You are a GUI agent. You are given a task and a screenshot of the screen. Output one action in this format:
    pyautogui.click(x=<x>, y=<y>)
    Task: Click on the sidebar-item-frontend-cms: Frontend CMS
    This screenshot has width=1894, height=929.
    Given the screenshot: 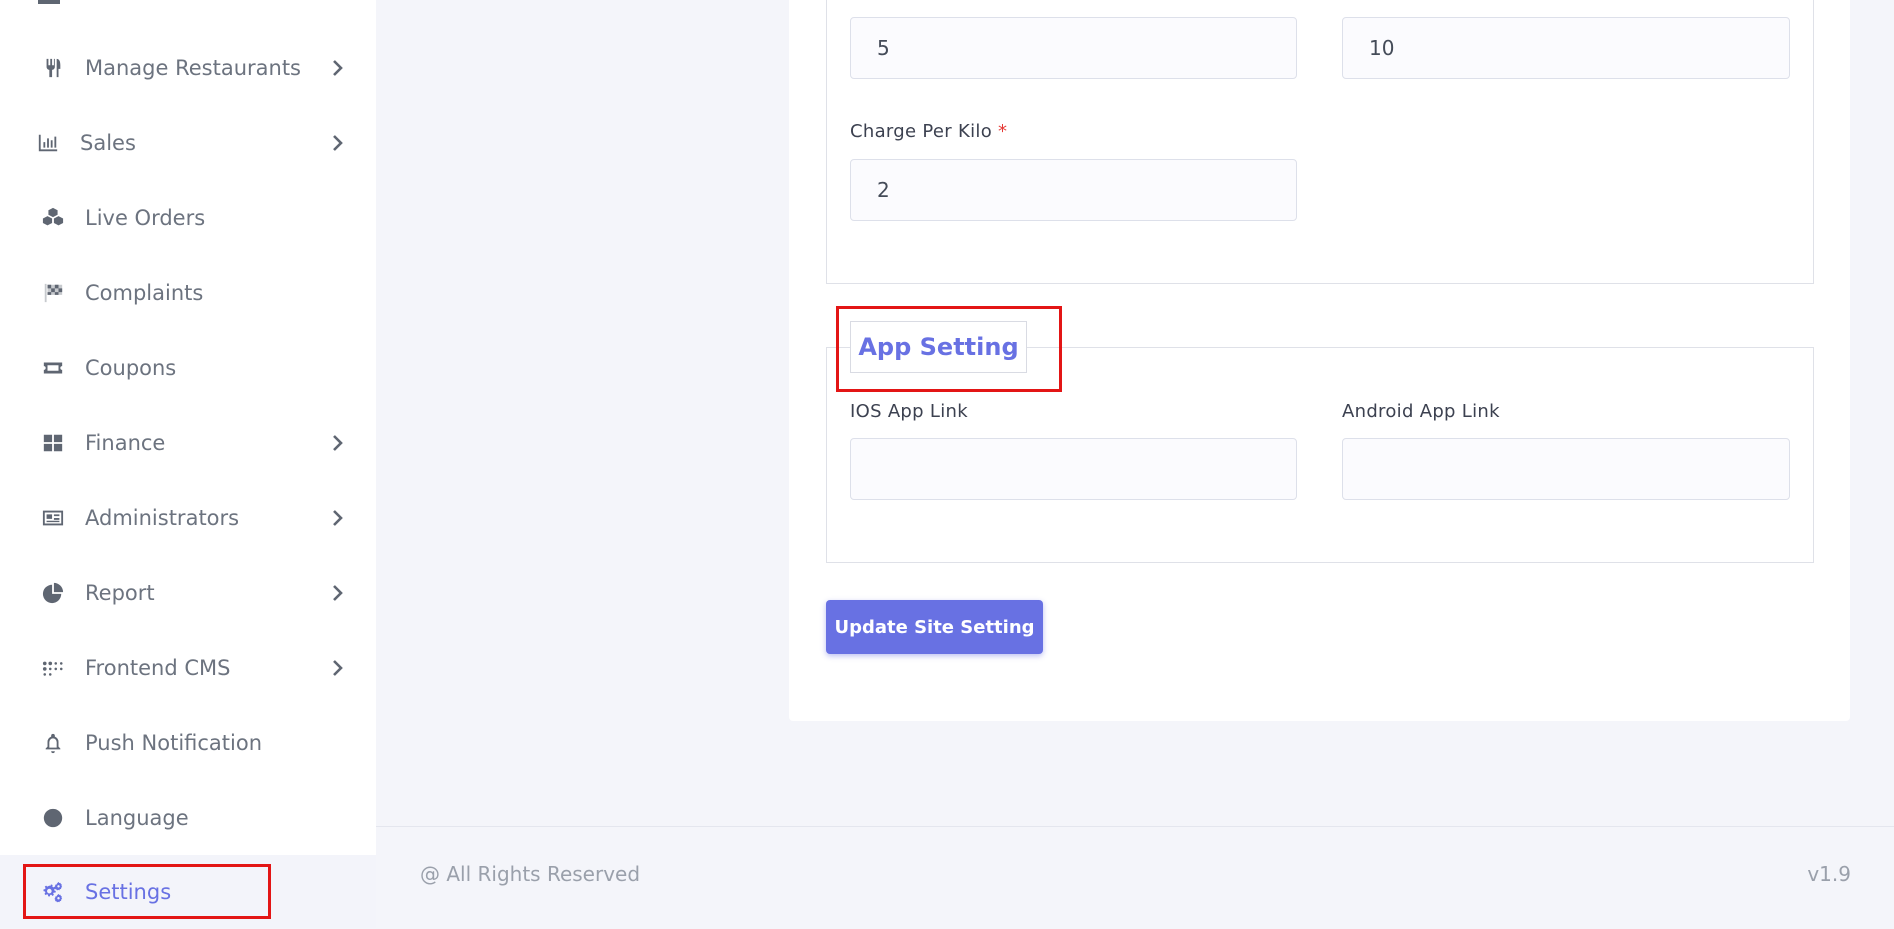 What is the action you would take?
    pyautogui.click(x=188, y=667)
    